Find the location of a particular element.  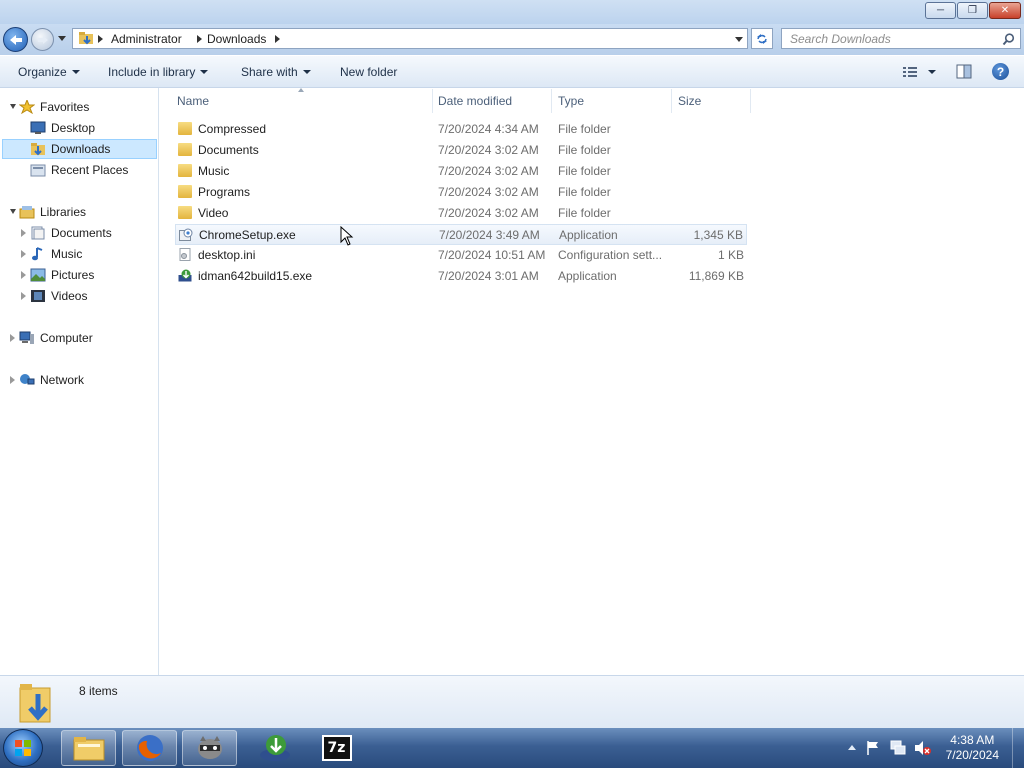

computer-expander is located at coordinates (12, 338).